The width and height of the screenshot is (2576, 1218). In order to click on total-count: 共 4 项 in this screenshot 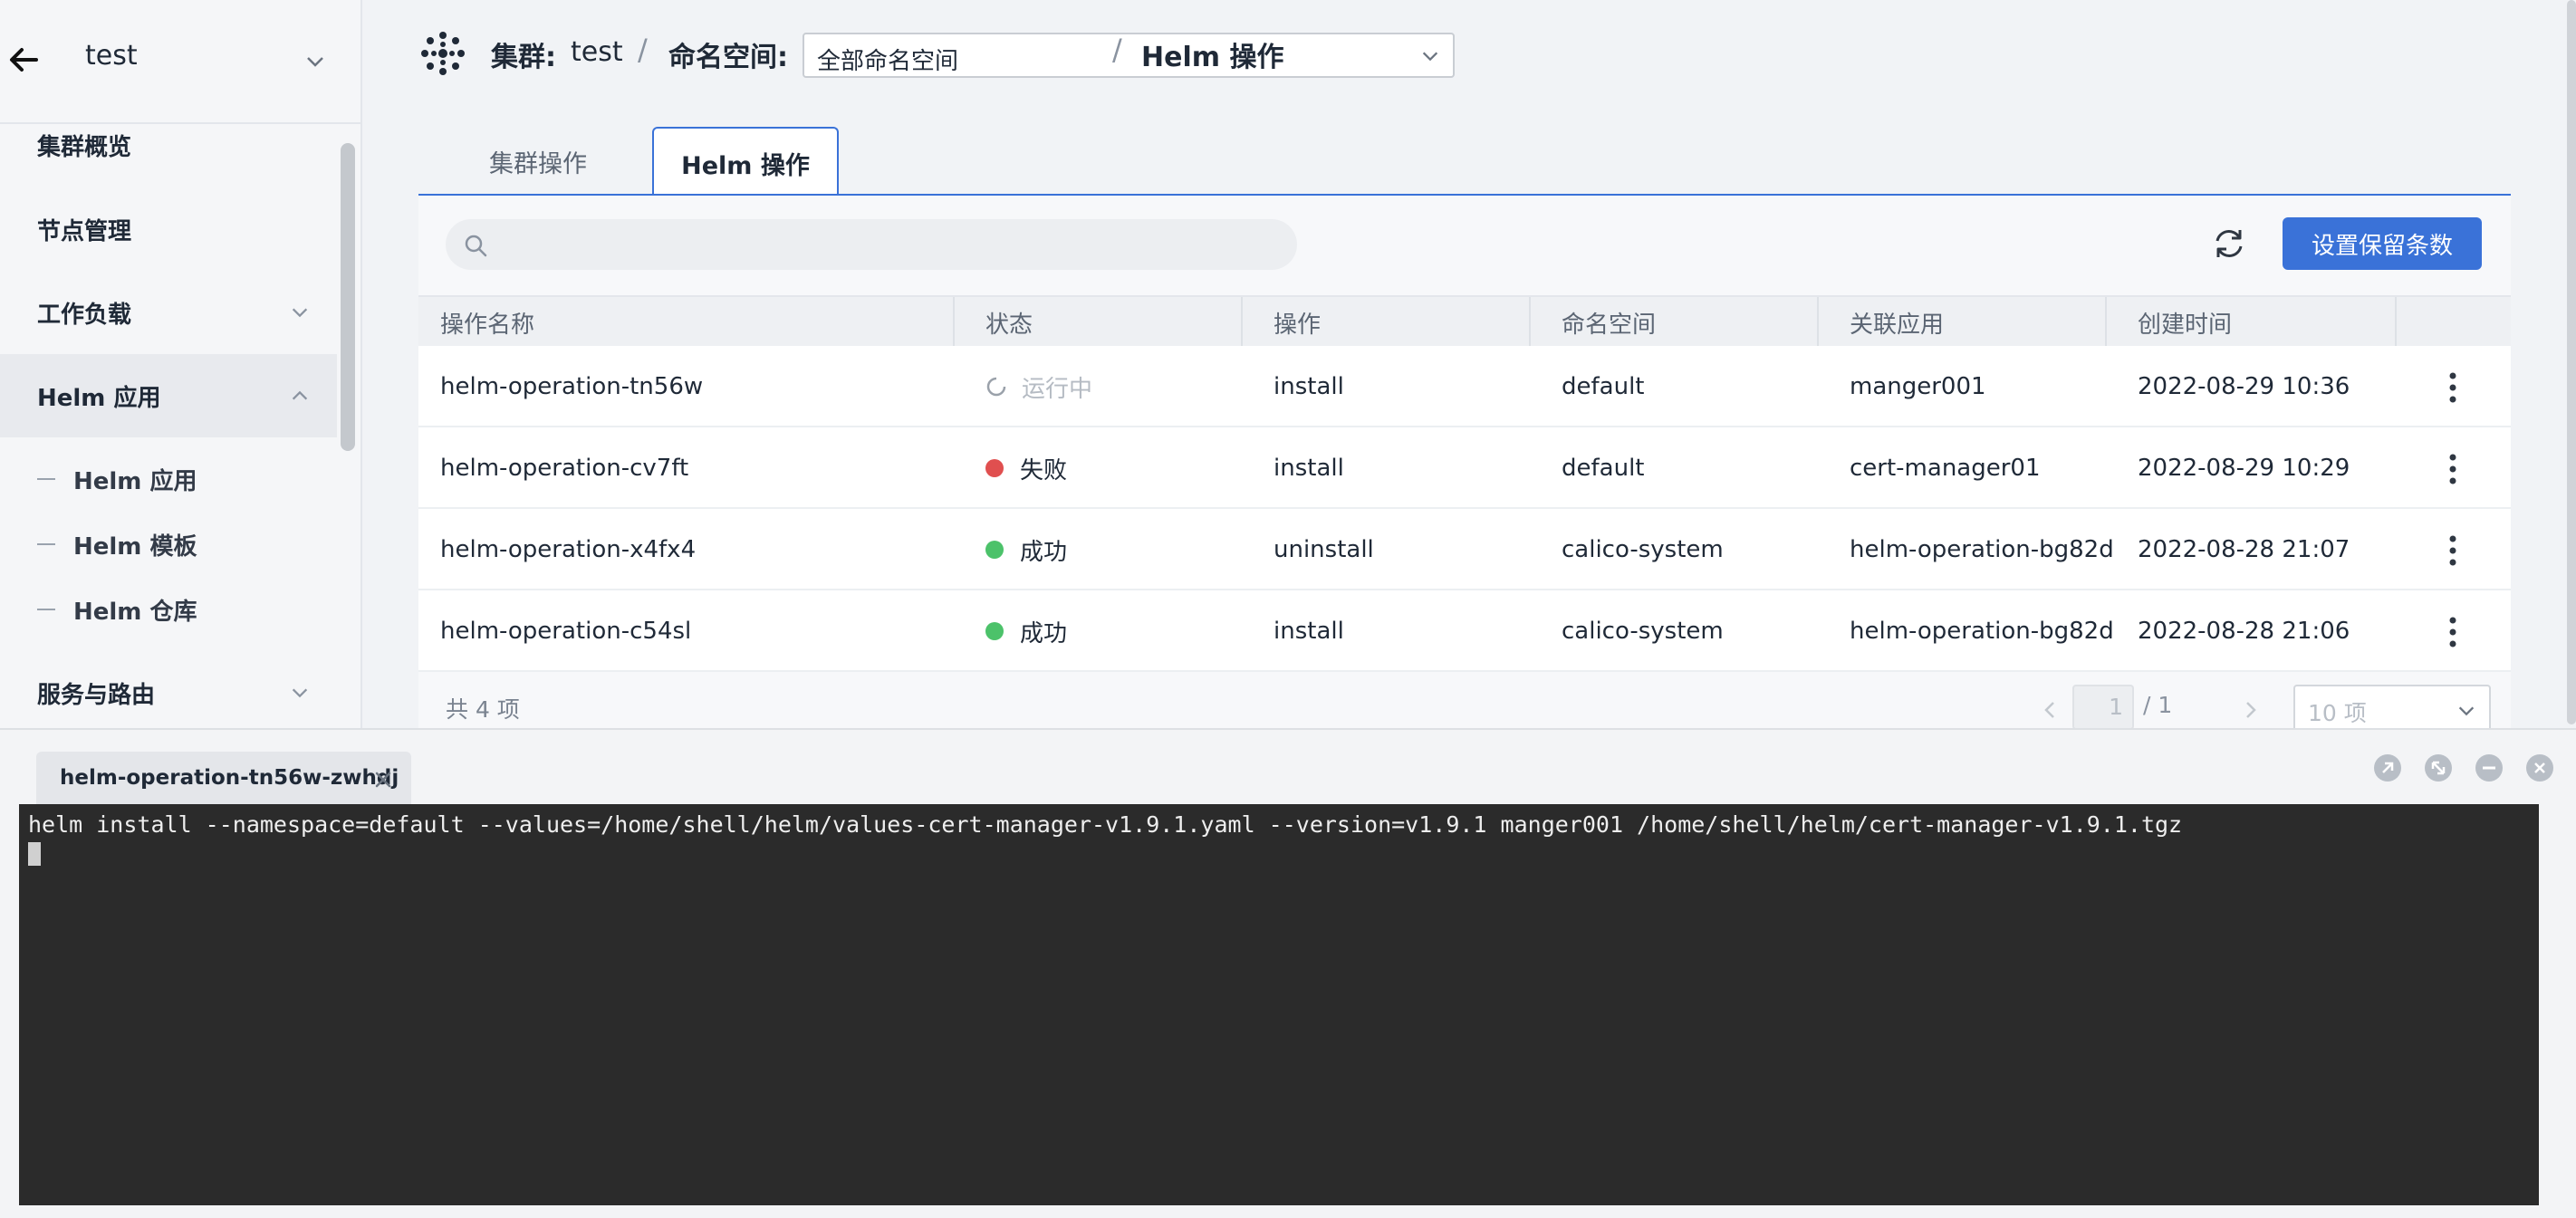, I will do `click(483, 709)`.